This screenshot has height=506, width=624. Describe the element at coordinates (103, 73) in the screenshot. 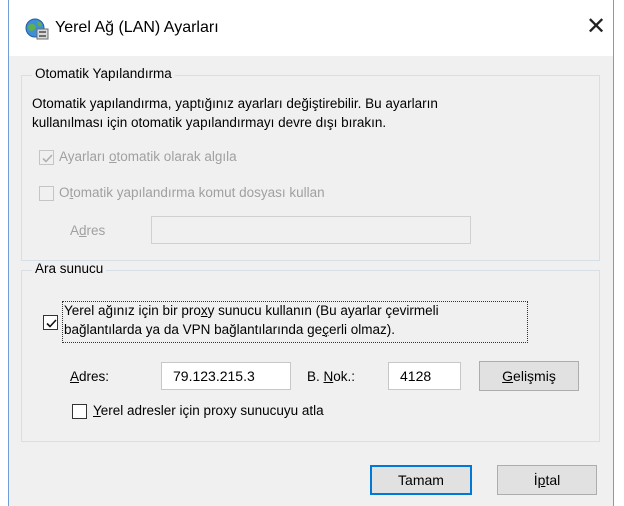

I see `auto-config-legend: Otomatik Yapılandırma` at that location.